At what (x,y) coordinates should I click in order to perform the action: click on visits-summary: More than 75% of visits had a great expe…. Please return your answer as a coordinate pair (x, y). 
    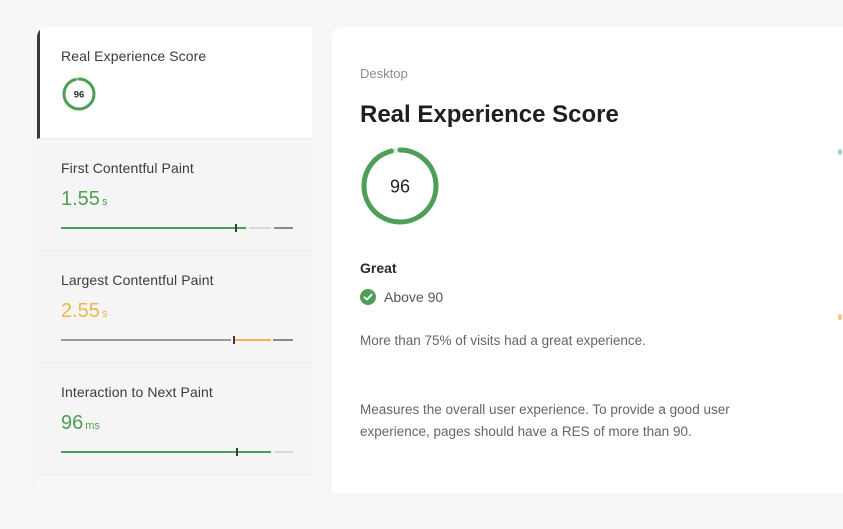
    Looking at the image, I should click on (503, 340).